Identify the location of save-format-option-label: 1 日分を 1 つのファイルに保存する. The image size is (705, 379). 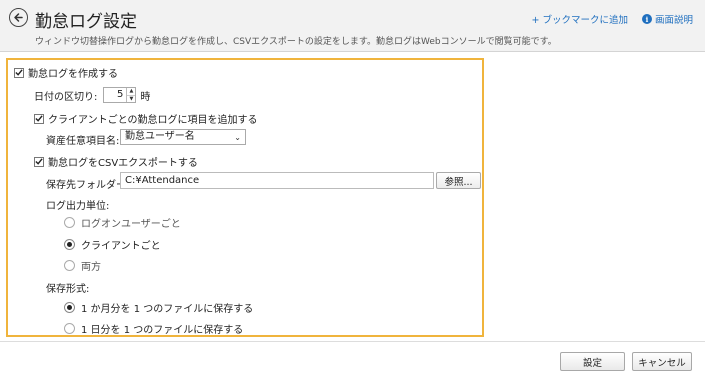
(162, 330).